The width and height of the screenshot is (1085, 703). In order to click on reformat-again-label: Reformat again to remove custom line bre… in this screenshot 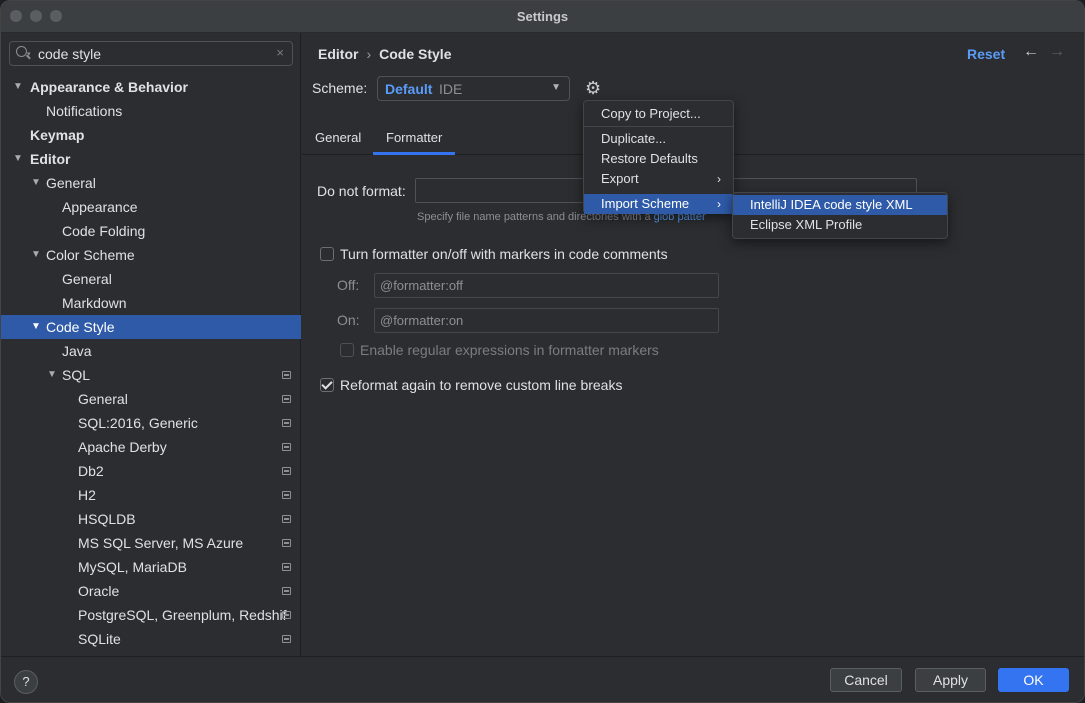, I will do `click(481, 385)`.